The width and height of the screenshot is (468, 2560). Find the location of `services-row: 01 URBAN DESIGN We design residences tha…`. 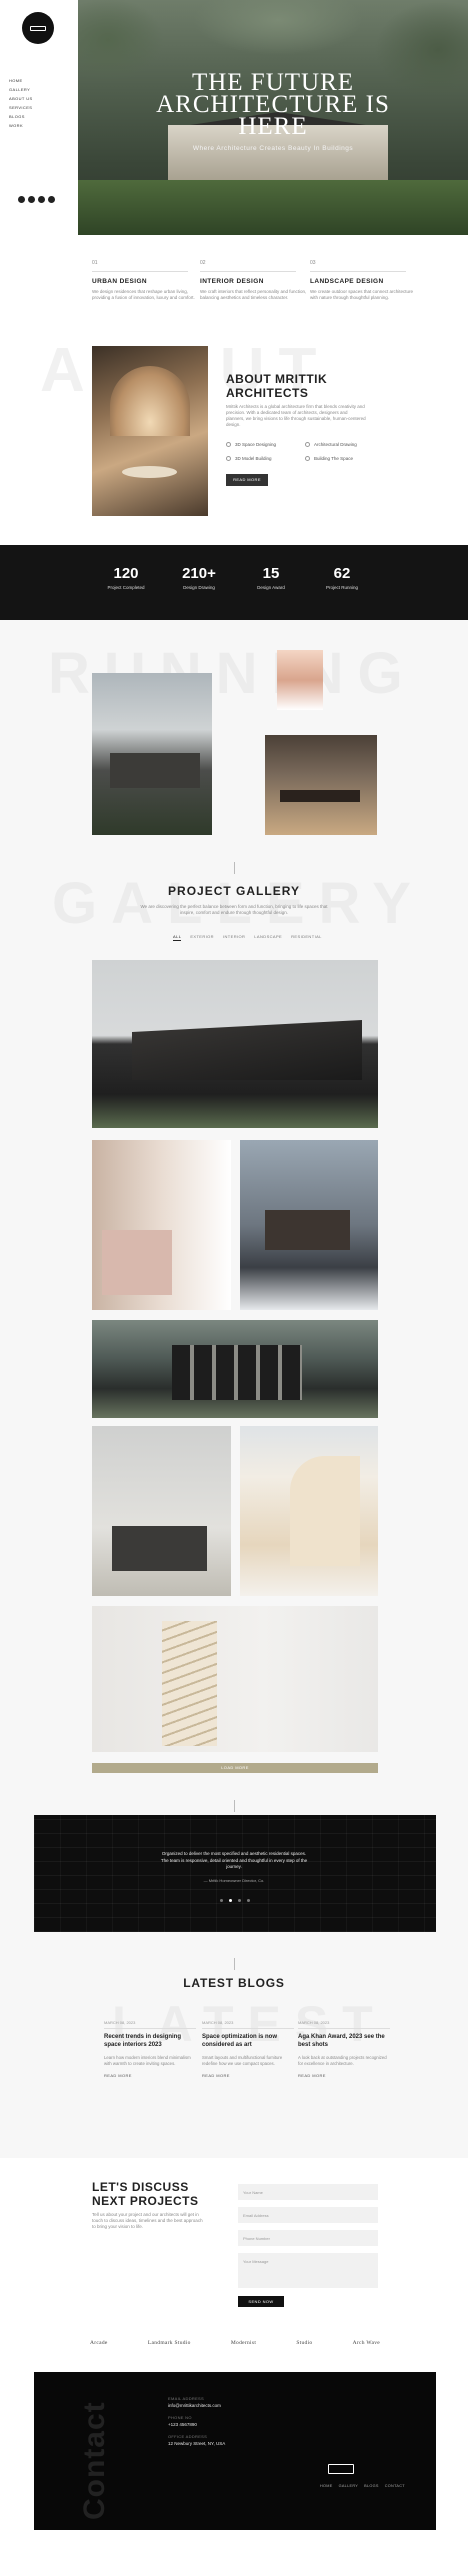

services-row: 01 URBAN DESIGN We design residences tha… is located at coordinates (234, 285).